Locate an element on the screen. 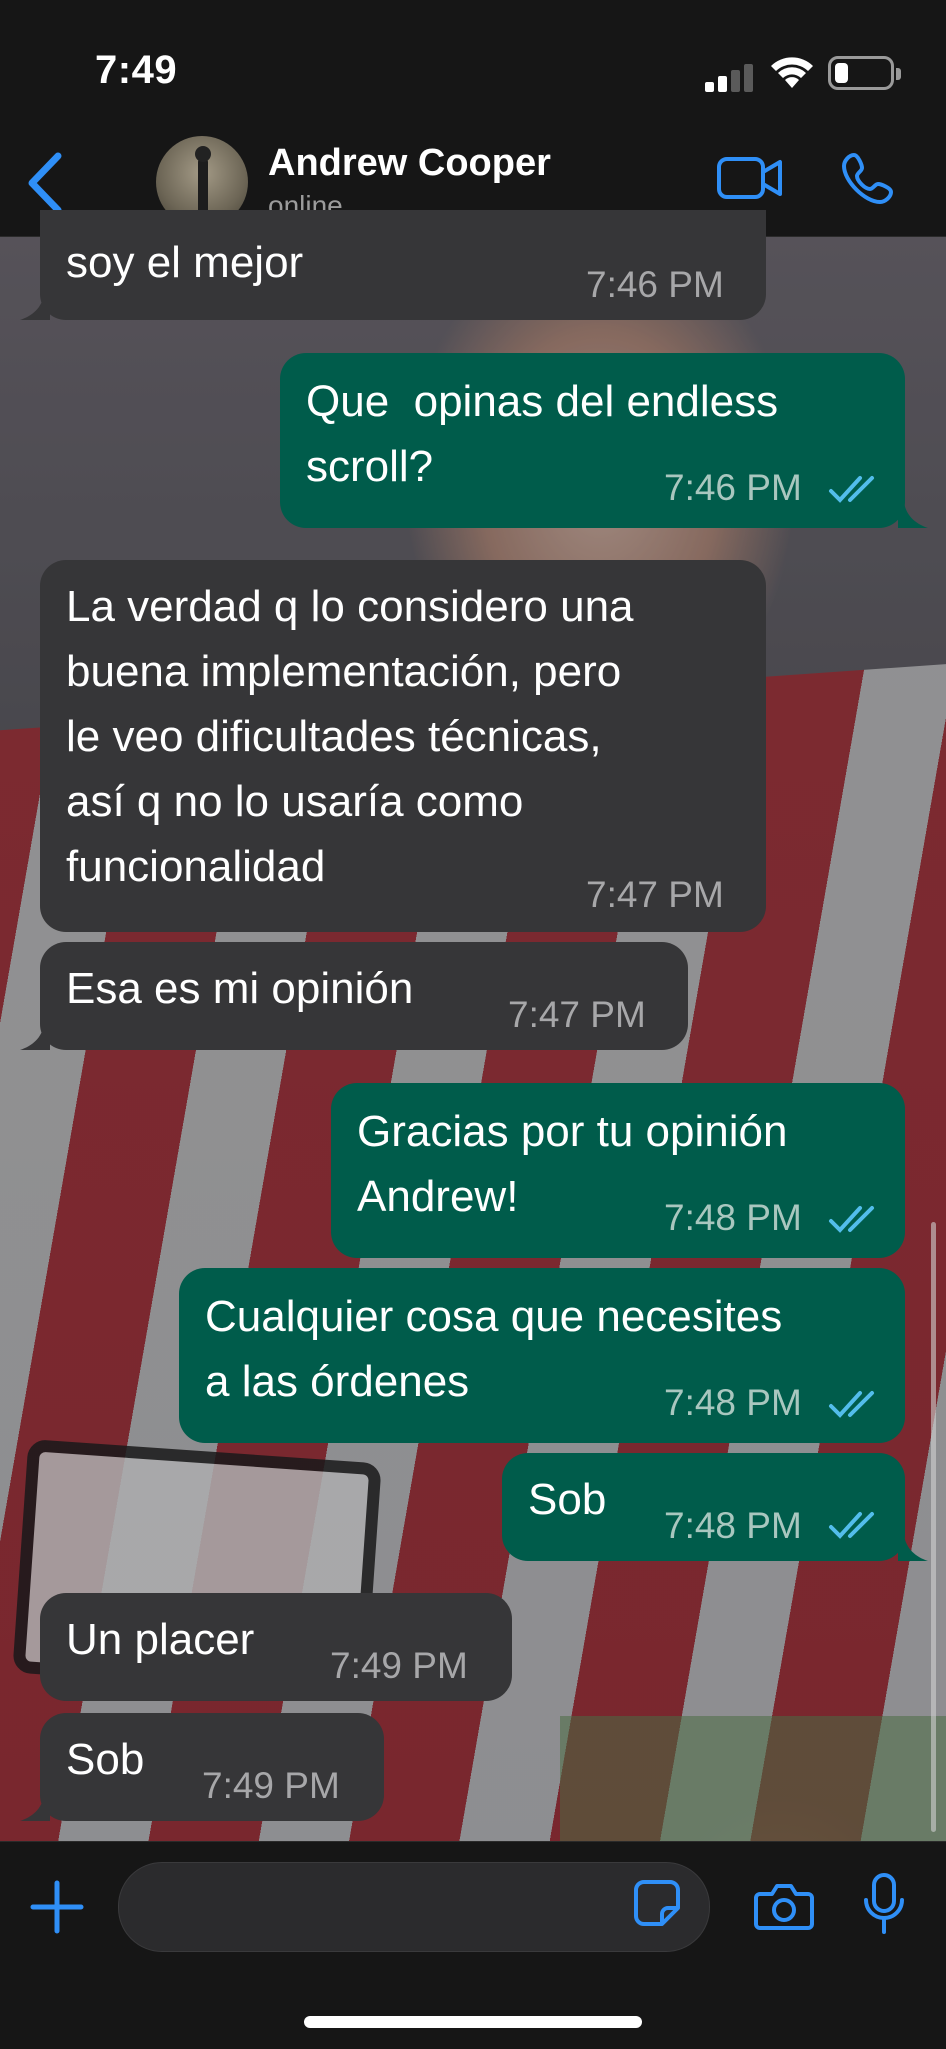 This screenshot has height=2049, width=946. battery-icon is located at coordinates (864, 73).